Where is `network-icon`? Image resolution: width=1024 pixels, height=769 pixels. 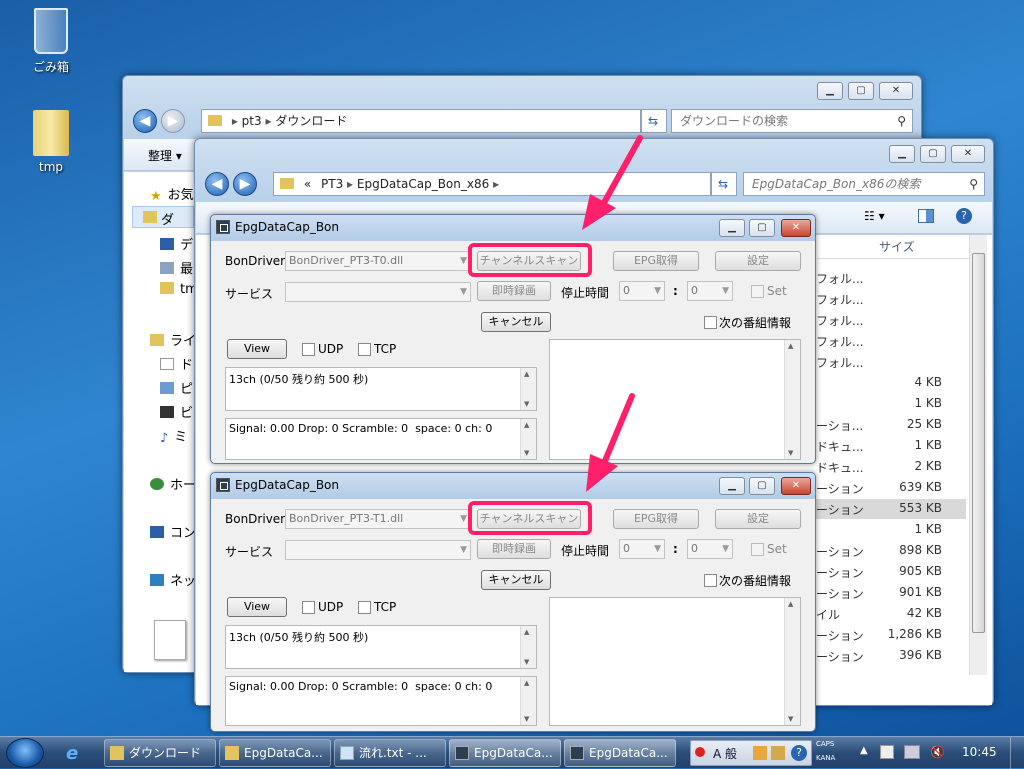 network-icon is located at coordinates (912, 752).